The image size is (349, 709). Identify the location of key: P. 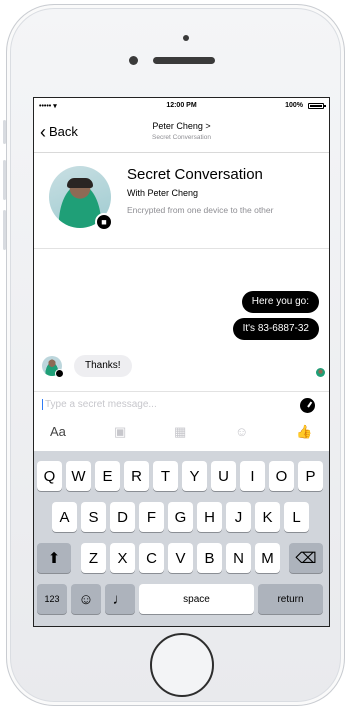
(310, 476).